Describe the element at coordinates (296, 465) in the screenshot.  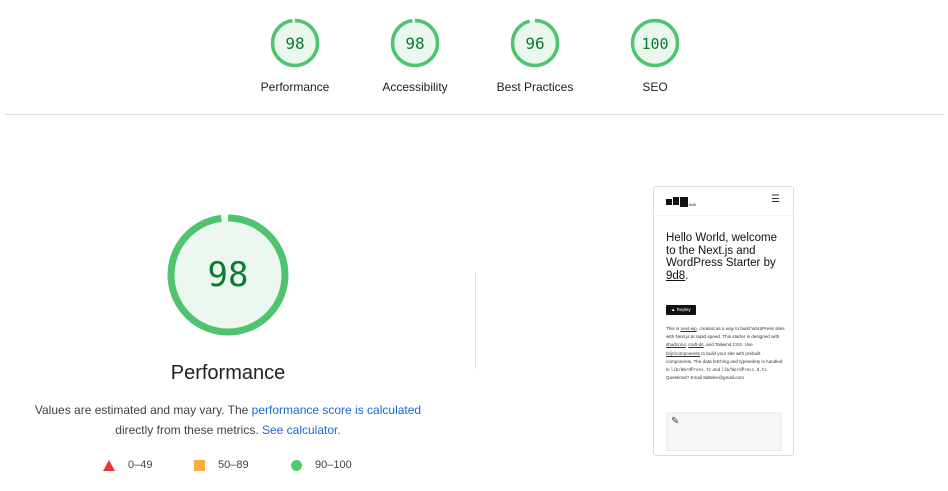
I see `circle-icon` at that location.